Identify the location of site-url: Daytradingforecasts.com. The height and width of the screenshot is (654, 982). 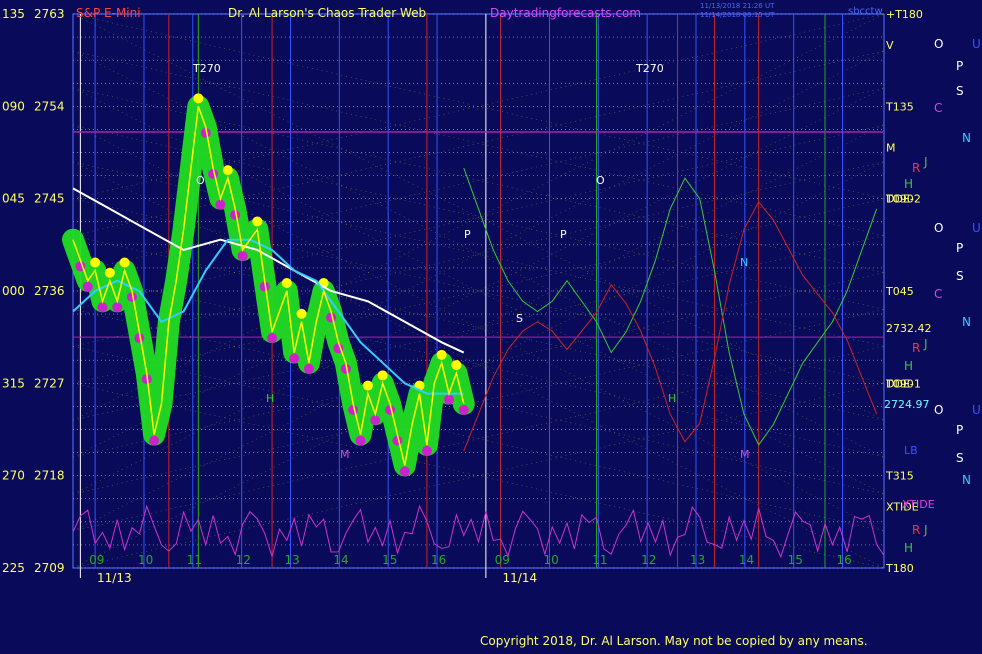
(565, 13).